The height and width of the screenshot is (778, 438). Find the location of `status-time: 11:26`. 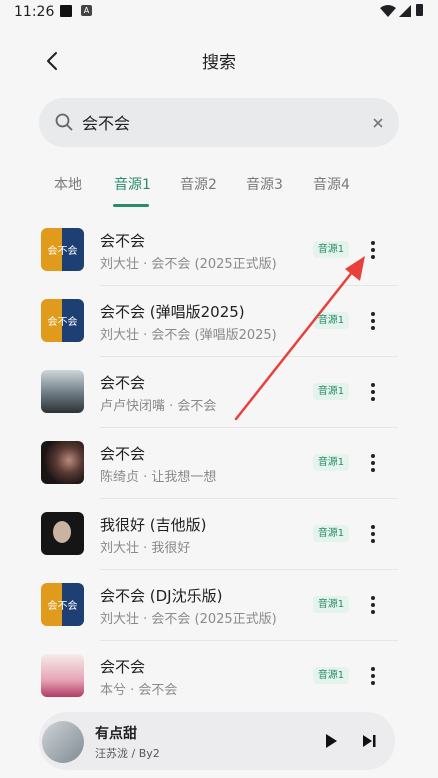

status-time: 11:26 is located at coordinates (34, 12).